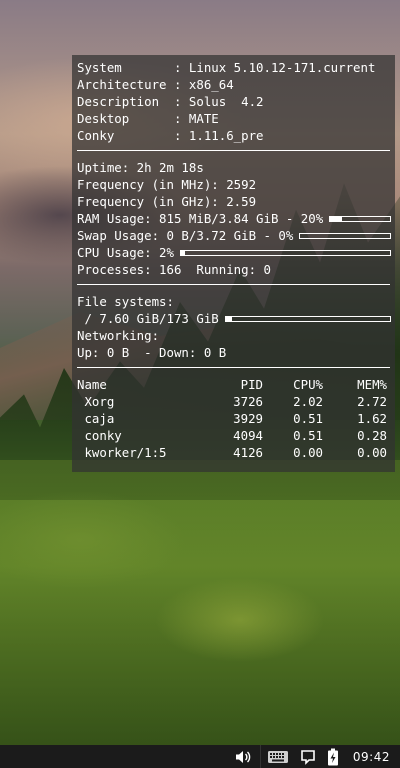 Image resolution: width=400 pixels, height=768 pixels. I want to click on process-cpu: 2.02, so click(308, 401).